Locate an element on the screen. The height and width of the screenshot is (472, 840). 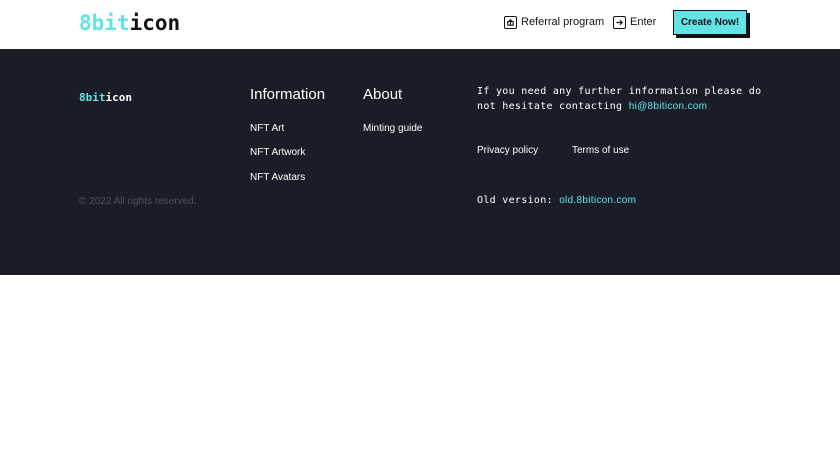
old-version: Old version: old.8biticon.com is located at coordinates (556, 200).